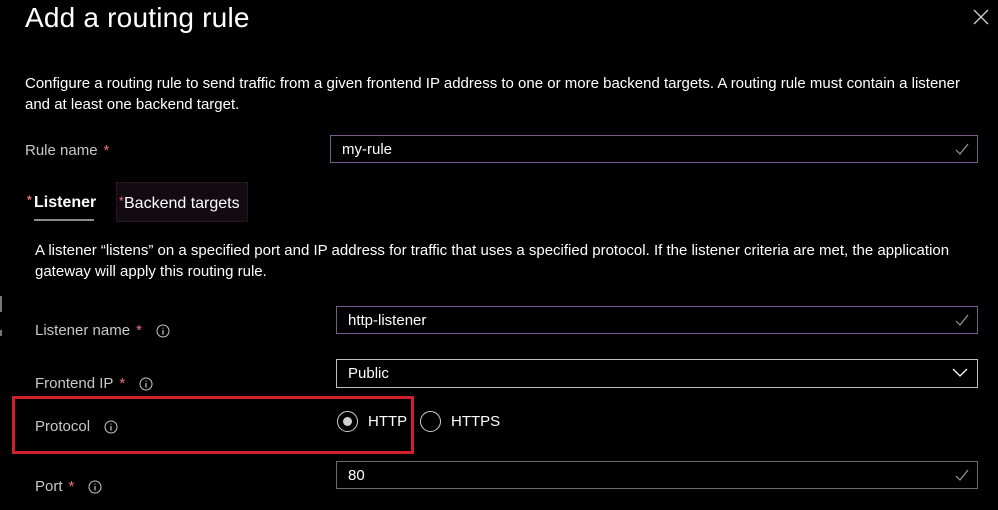 The height and width of the screenshot is (510, 998). I want to click on chevron-down-icon, so click(960, 372).